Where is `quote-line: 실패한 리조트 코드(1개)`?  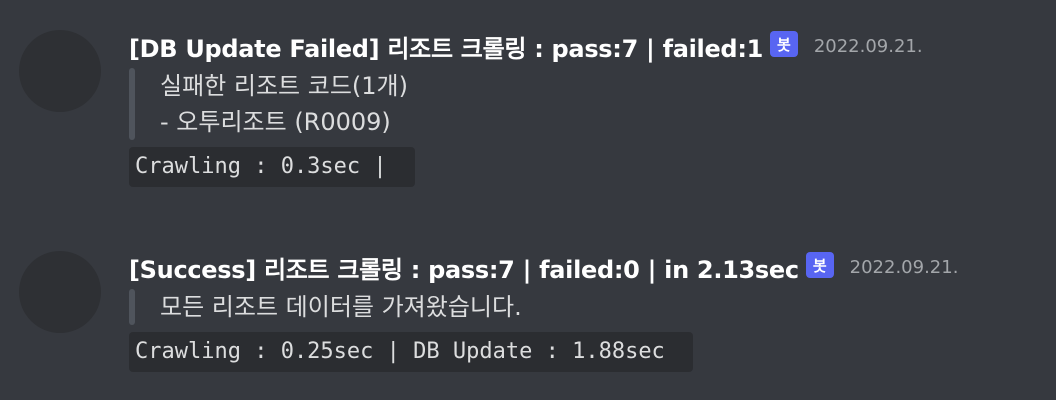 quote-line: 실패한 리조트 코드(1개) is located at coordinates (284, 86).